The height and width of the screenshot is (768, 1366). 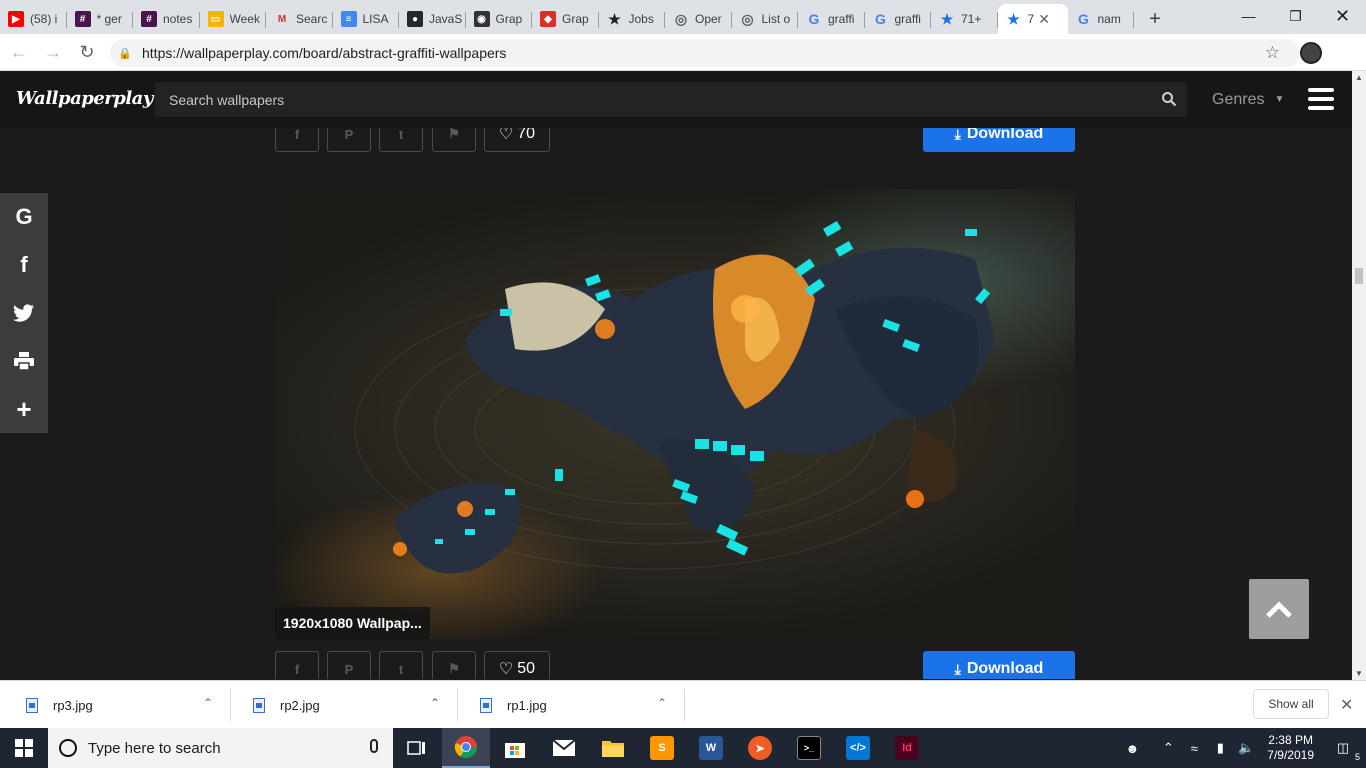 What do you see at coordinates (662, 748) in the screenshot?
I see `sublime-text-taskbar-icon: S` at bounding box center [662, 748].